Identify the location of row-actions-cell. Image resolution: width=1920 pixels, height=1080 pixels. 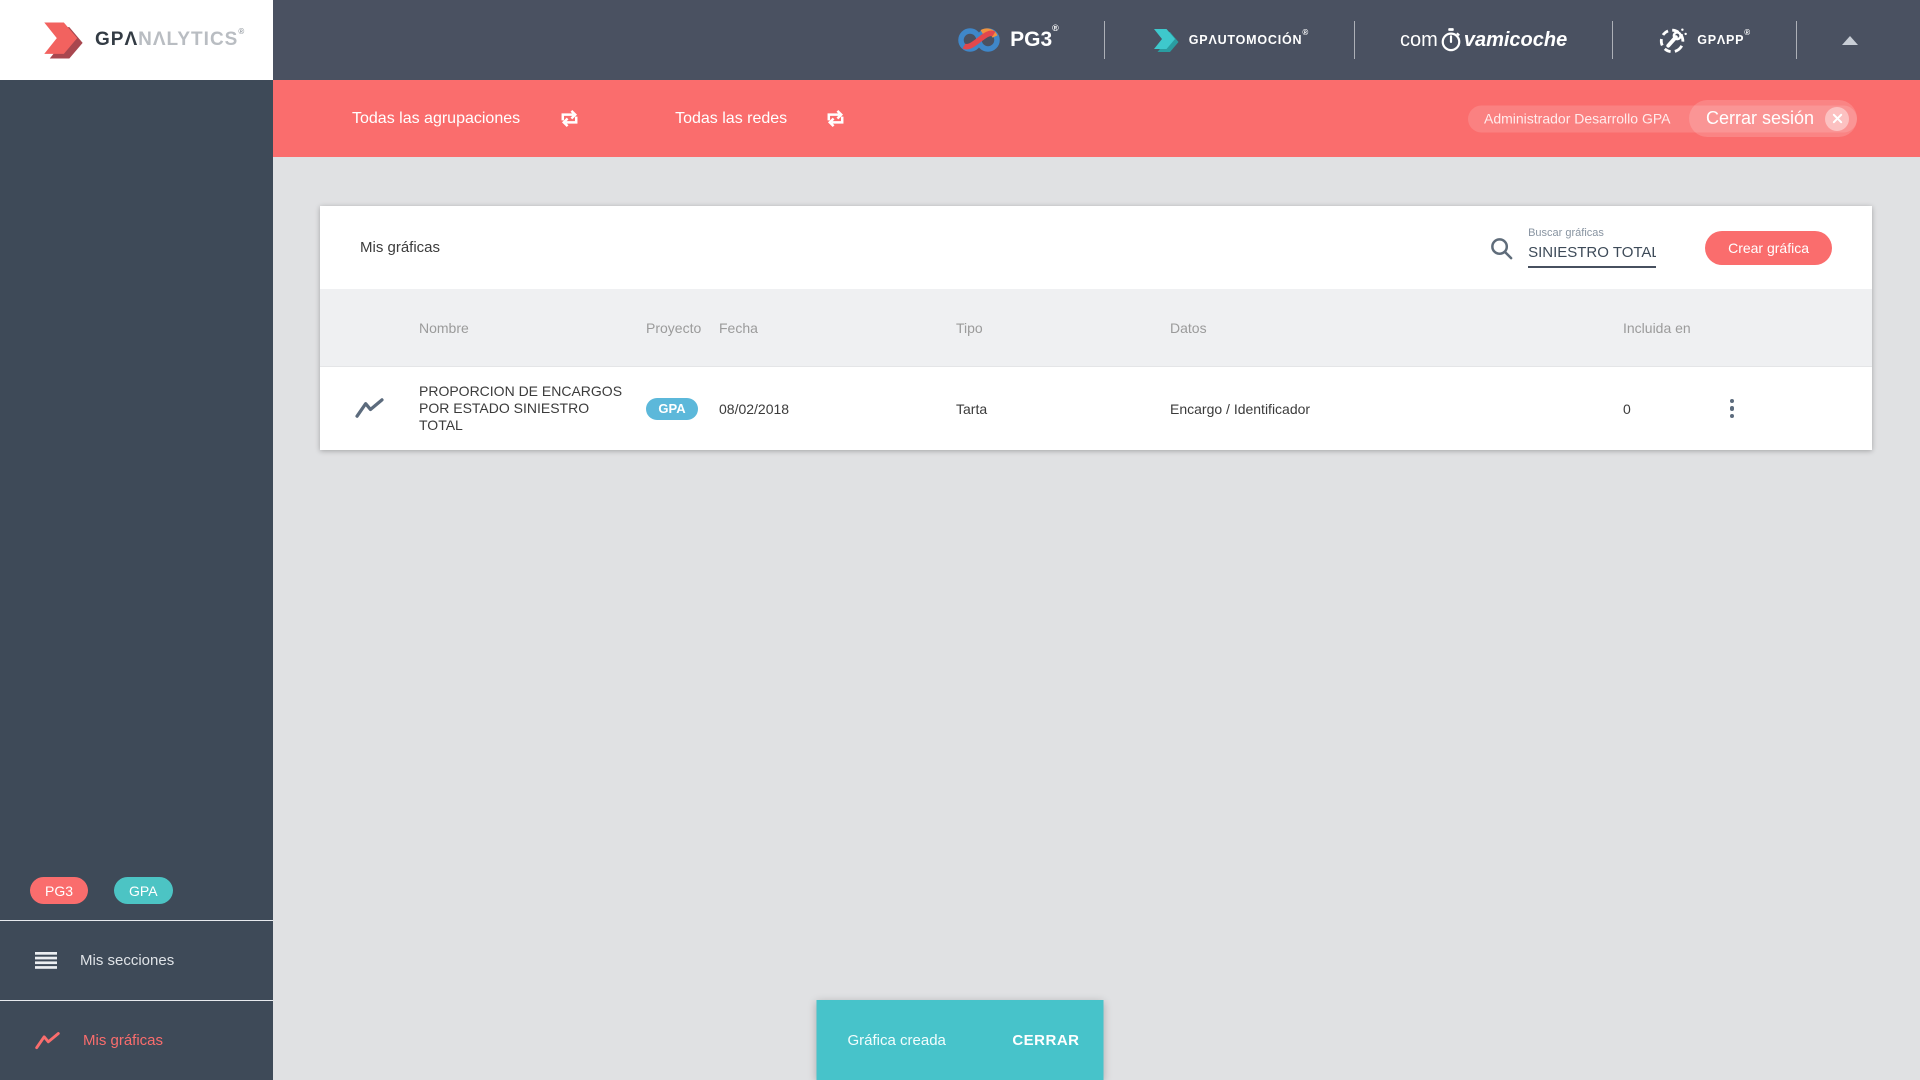
(1788, 409).